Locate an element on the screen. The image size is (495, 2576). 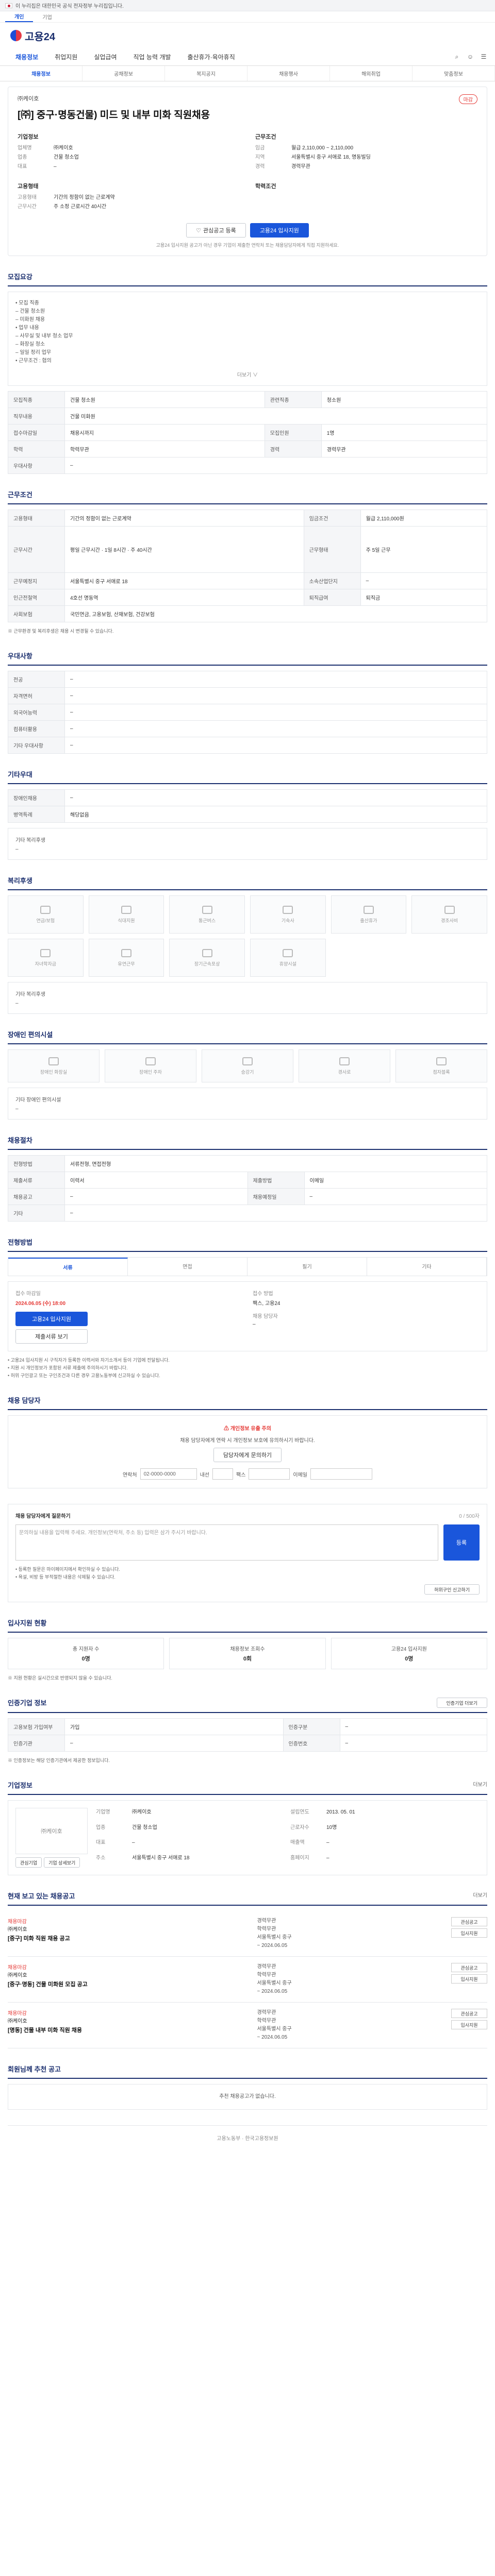
sub-nav: 채용정보 공채정보 복지공지 채용행사 해외취업 맞춤정보 is located at coordinates (247, 73).